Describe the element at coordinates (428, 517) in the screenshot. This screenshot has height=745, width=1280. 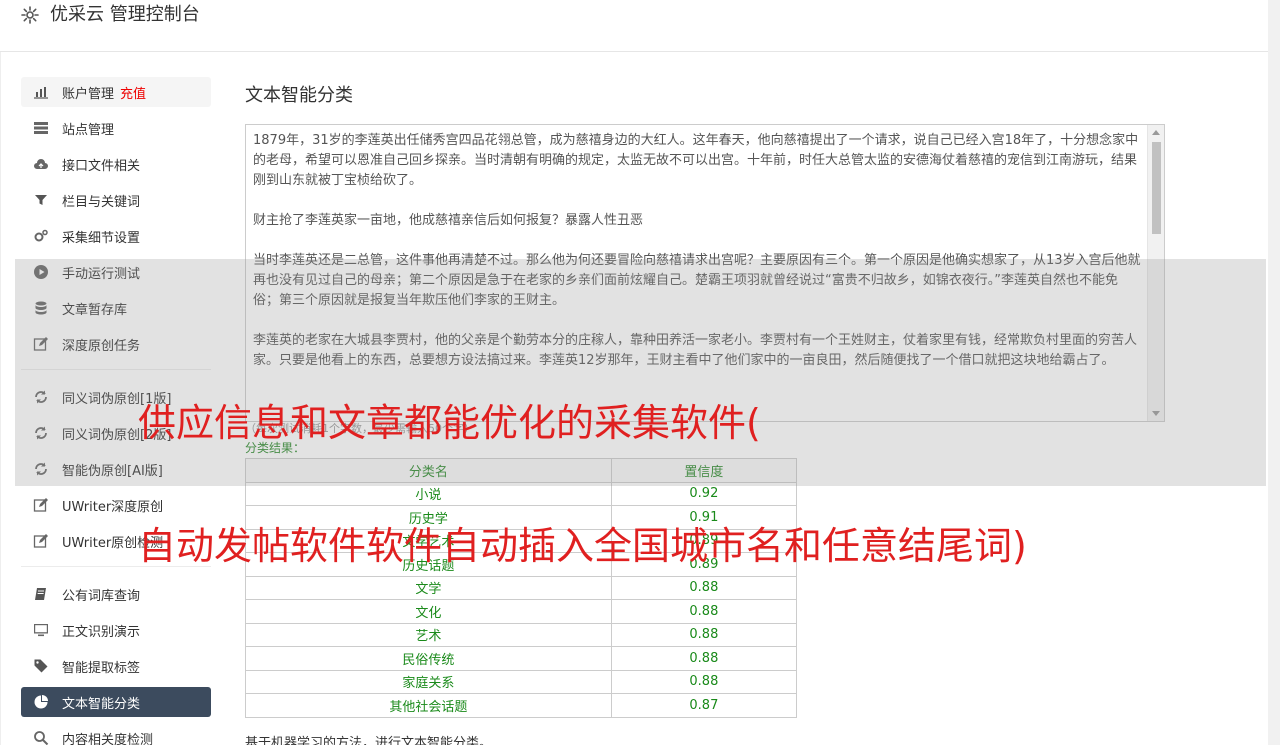
I see `category-cell: 历史学` at that location.